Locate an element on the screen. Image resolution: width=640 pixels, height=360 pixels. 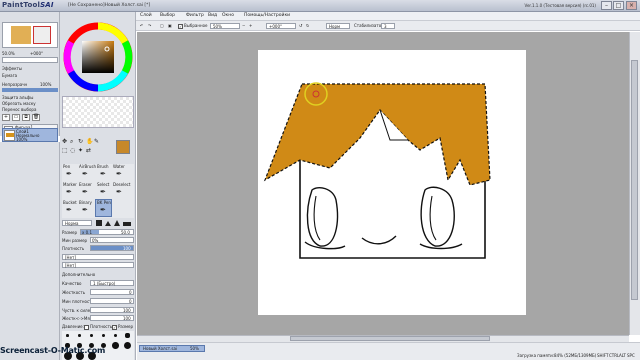
rotate-icon: ↻ is located at coordinates (80, 141).